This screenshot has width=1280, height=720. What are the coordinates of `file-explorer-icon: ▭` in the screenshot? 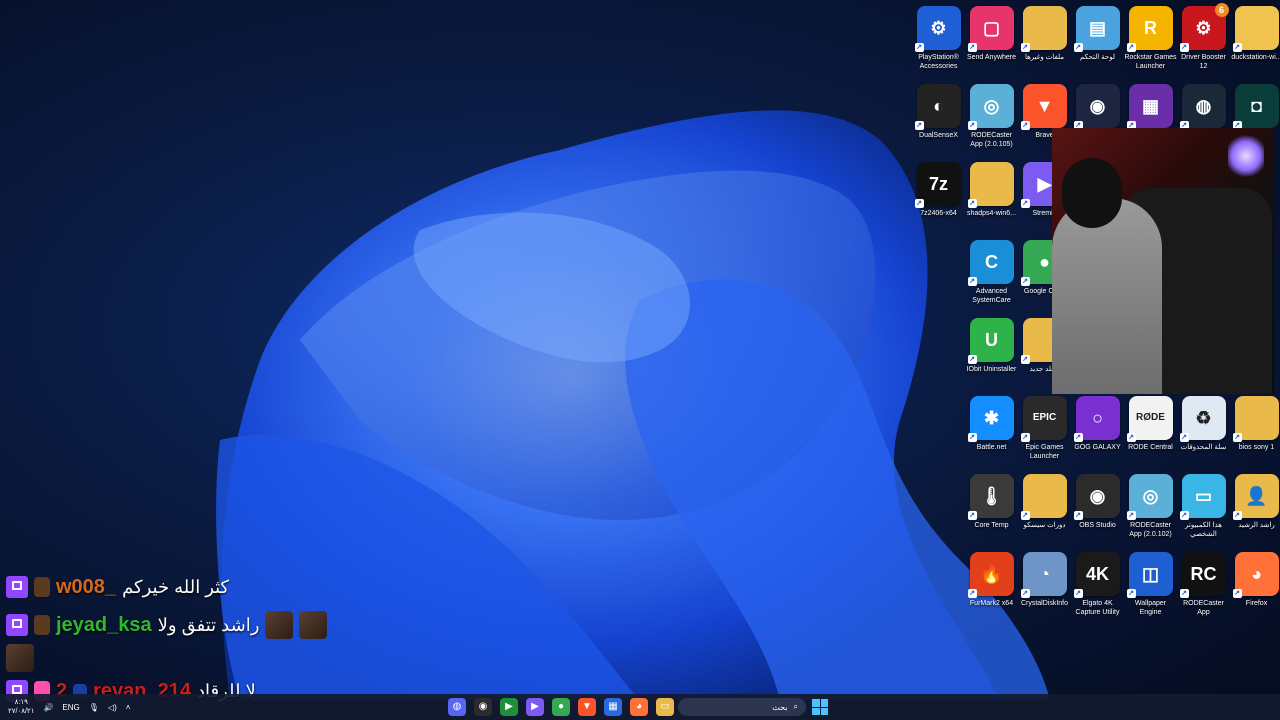 It's located at (665, 707).